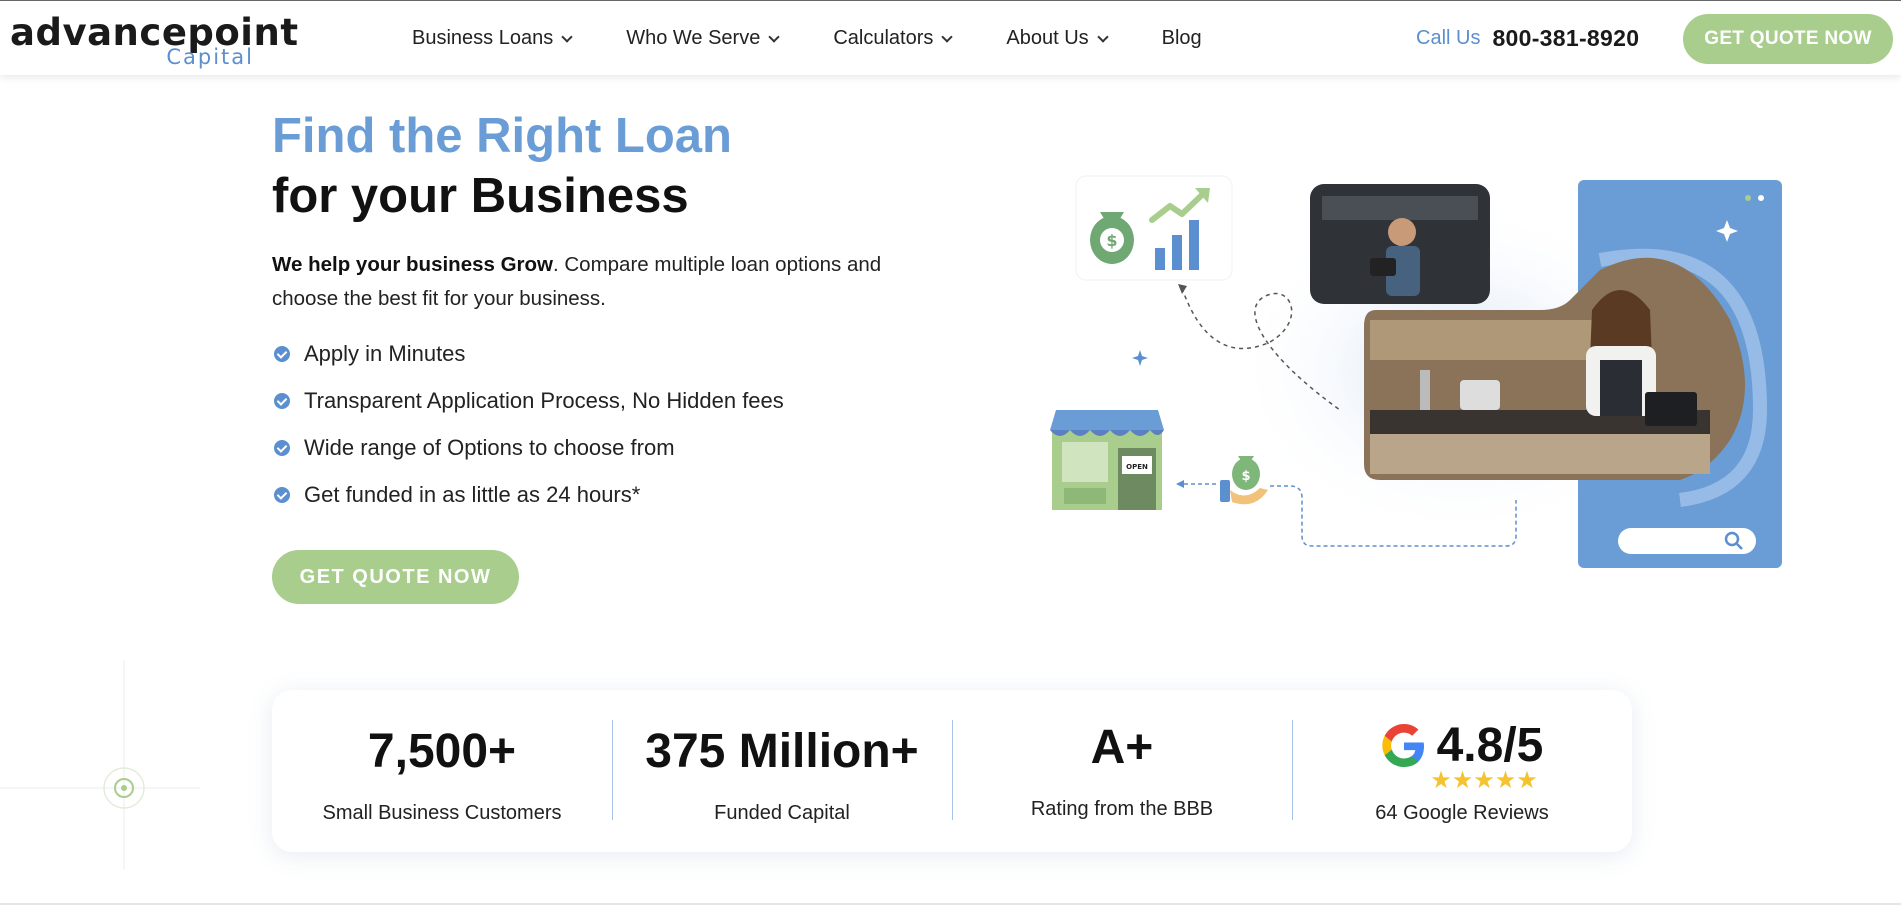 Image resolution: width=1901 pixels, height=912 pixels. I want to click on benefit-text: Get funded in as little as 24 hours*, so click(472, 494).